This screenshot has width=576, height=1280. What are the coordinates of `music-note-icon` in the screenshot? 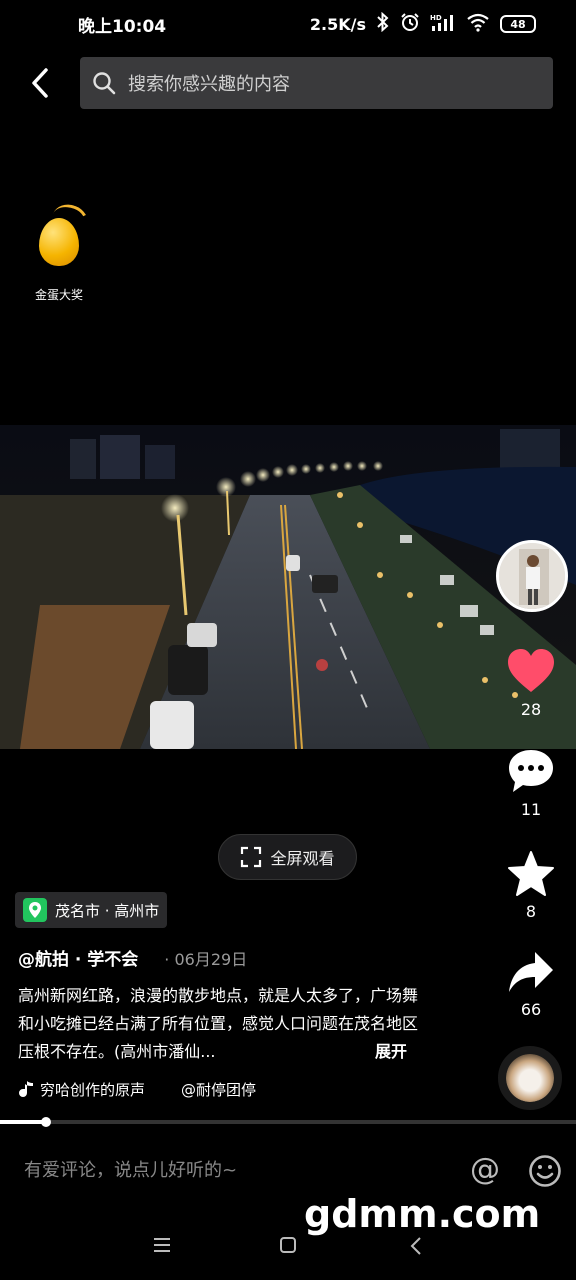 It's located at (26, 1088).